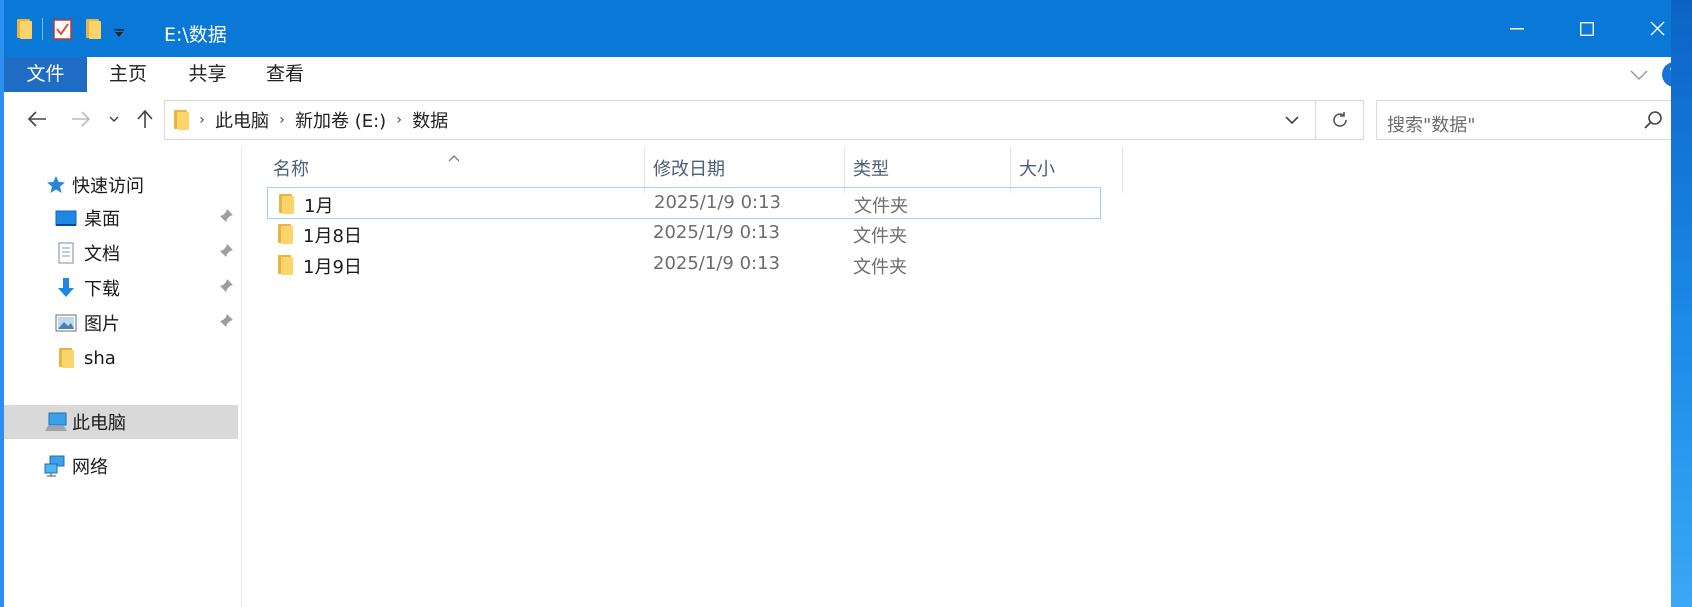  Describe the element at coordinates (123, 288) in the screenshot. I see `sidebar-item-downloads: 下载` at that location.